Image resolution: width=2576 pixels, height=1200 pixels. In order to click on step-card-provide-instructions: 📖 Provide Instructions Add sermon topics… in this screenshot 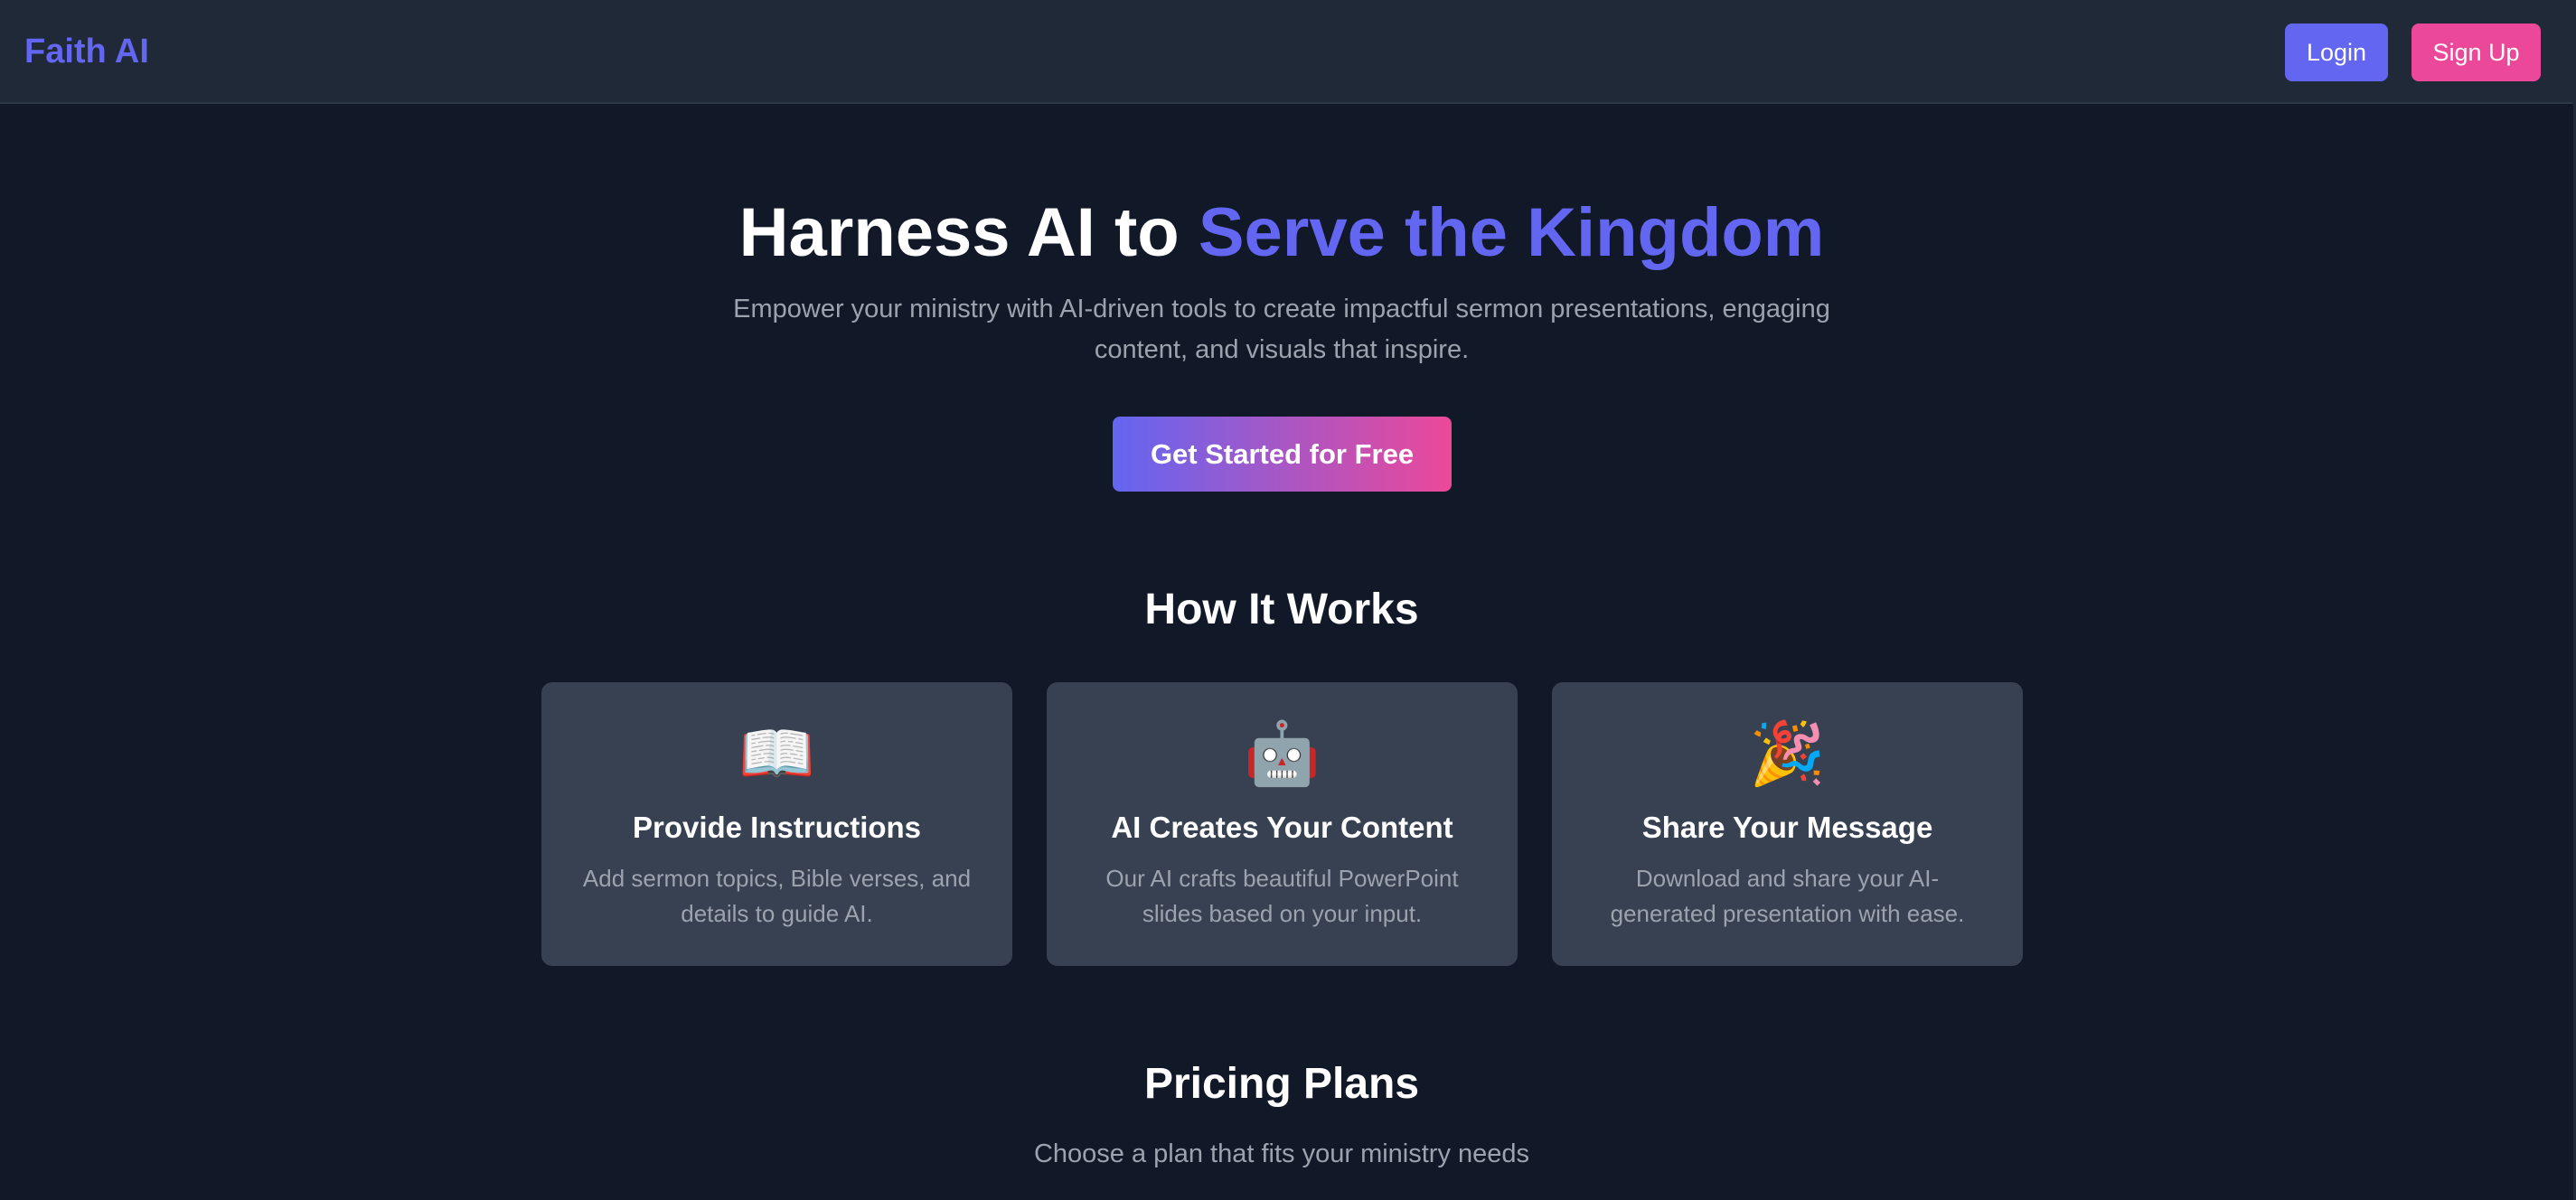, I will do `click(776, 824)`.